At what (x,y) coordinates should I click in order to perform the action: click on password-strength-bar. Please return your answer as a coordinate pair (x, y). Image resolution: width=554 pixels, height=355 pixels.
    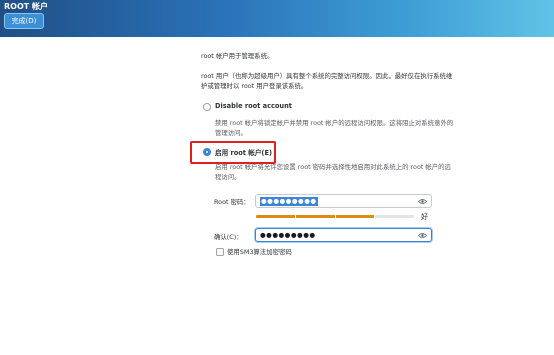
    Looking at the image, I should click on (335, 216).